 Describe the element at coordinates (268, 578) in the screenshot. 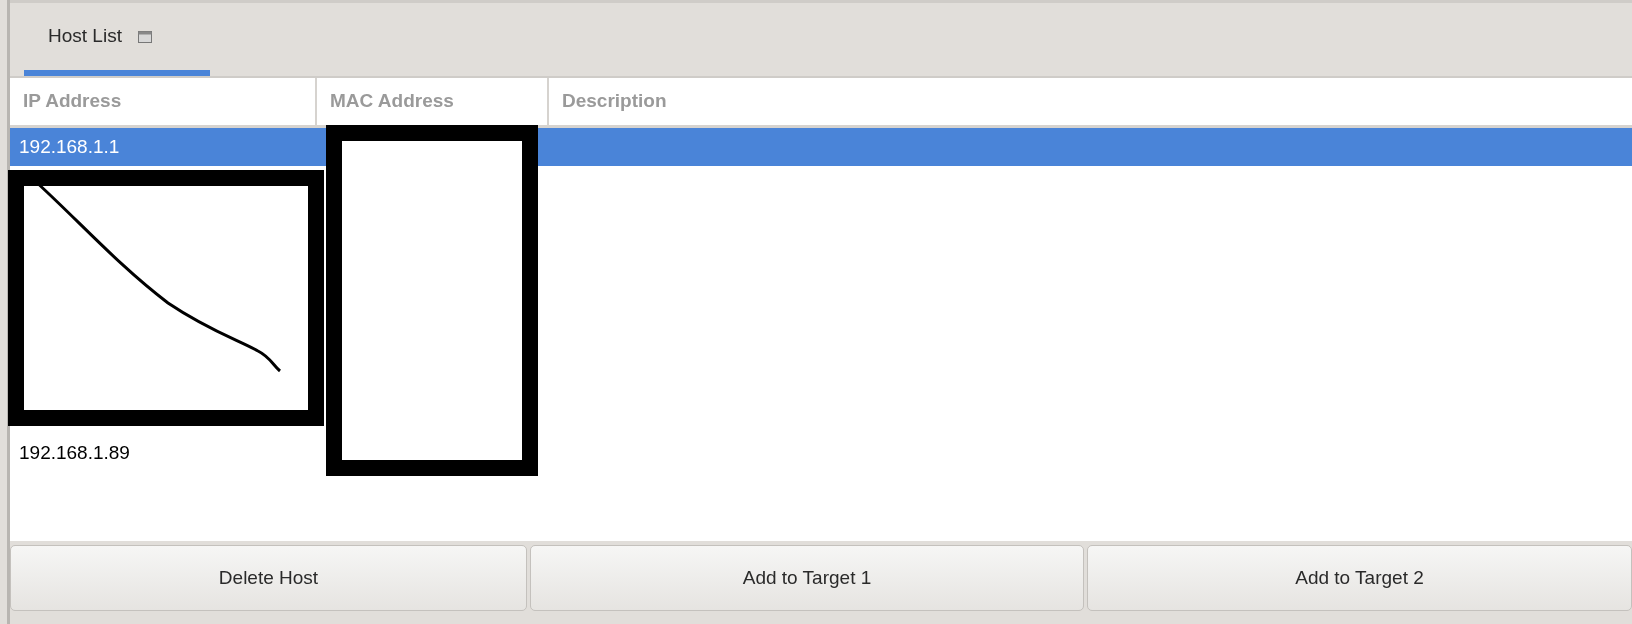

I see `action-button: Delete Host` at that location.